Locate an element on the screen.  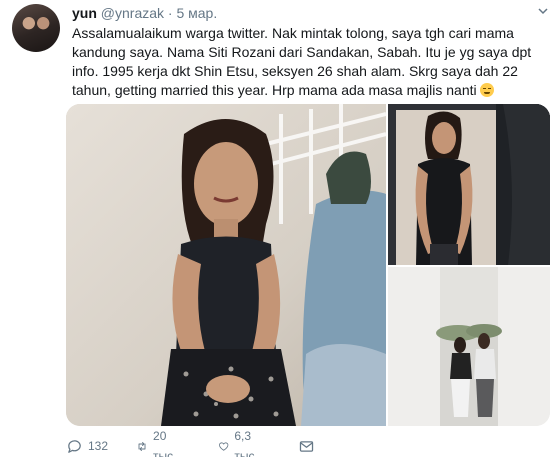
retweet-icon is located at coordinates (142, 446).